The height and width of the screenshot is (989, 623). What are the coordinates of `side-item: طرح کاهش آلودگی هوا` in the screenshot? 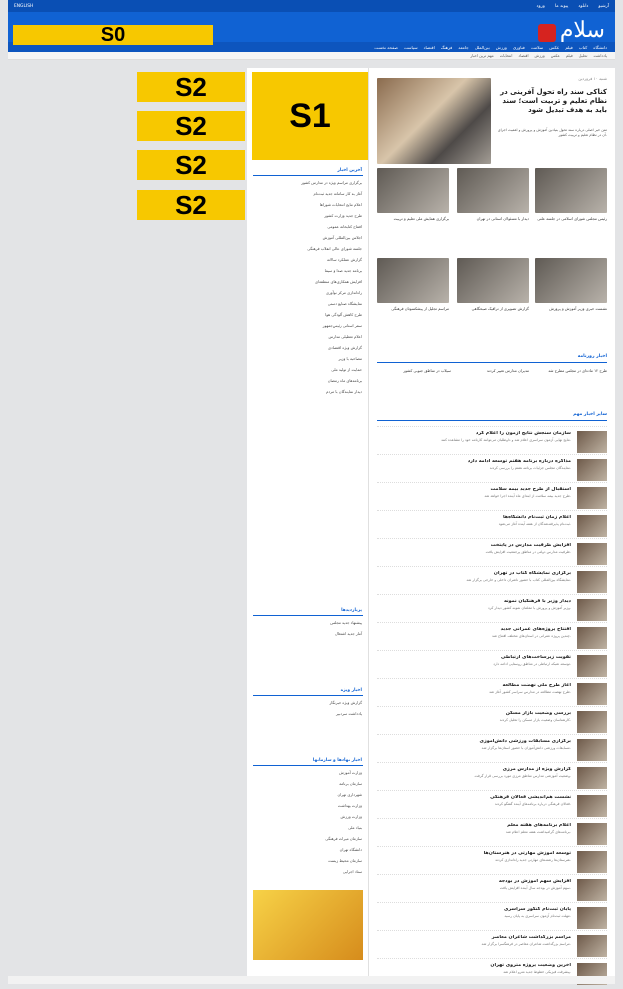 It's located at (307, 314).